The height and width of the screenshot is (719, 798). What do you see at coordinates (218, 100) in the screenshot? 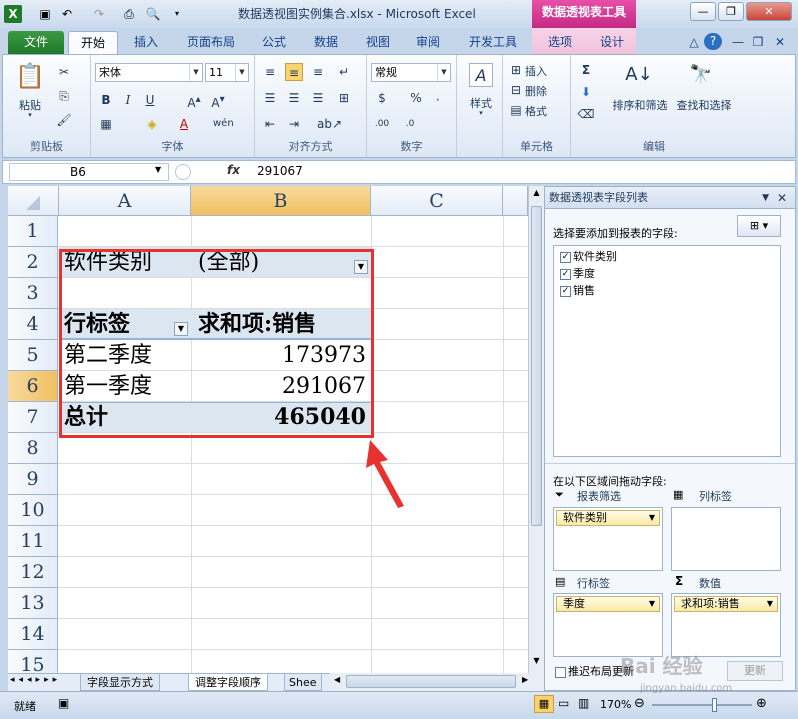
I see `shrink-font-icon: A▾` at bounding box center [218, 100].